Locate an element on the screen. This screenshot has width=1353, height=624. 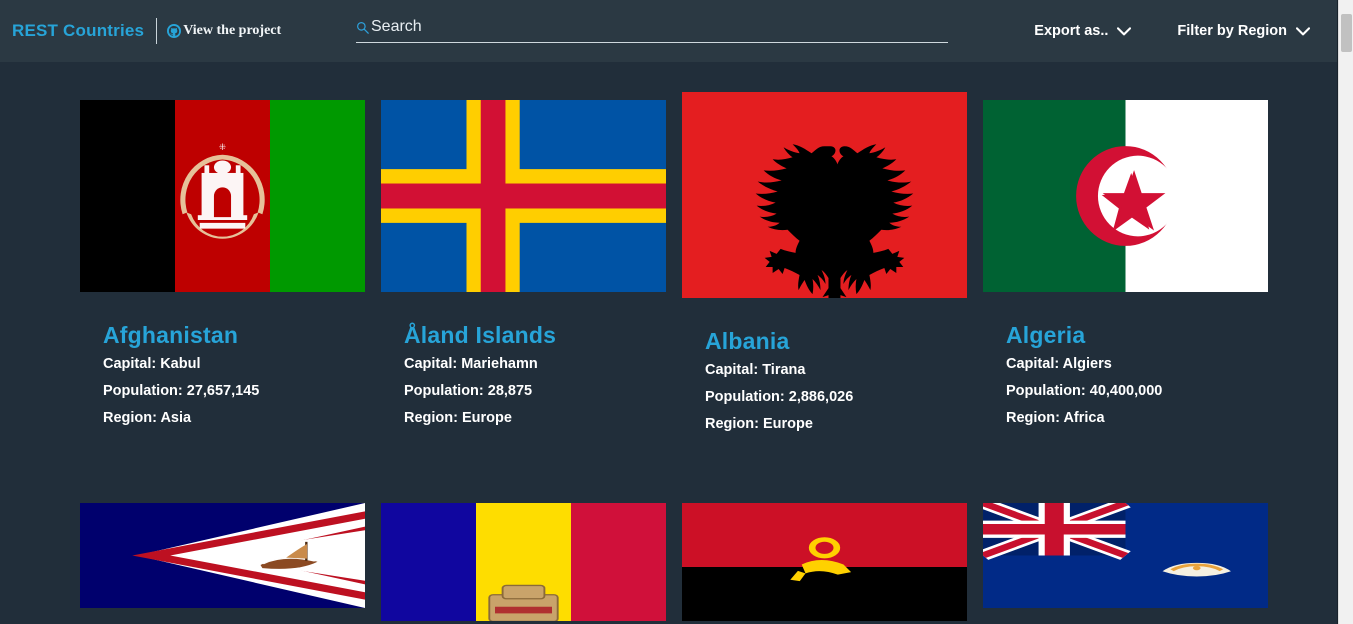
view-project-link: View the project is located at coordinates (224, 31).